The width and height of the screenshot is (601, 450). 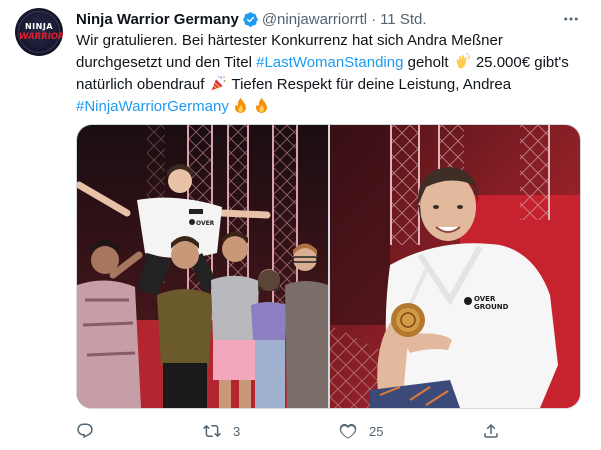 What do you see at coordinates (152, 106) in the screenshot?
I see `hashtag-link-ninjawarriorgermany: #NinjaWarriorGermany` at bounding box center [152, 106].